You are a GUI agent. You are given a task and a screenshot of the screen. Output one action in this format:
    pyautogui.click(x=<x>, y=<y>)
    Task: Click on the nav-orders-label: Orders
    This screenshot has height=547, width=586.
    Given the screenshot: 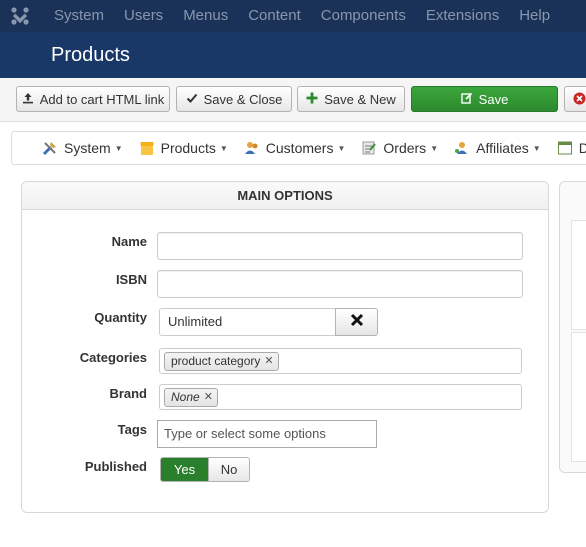 What is the action you would take?
    pyautogui.click(x=405, y=148)
    